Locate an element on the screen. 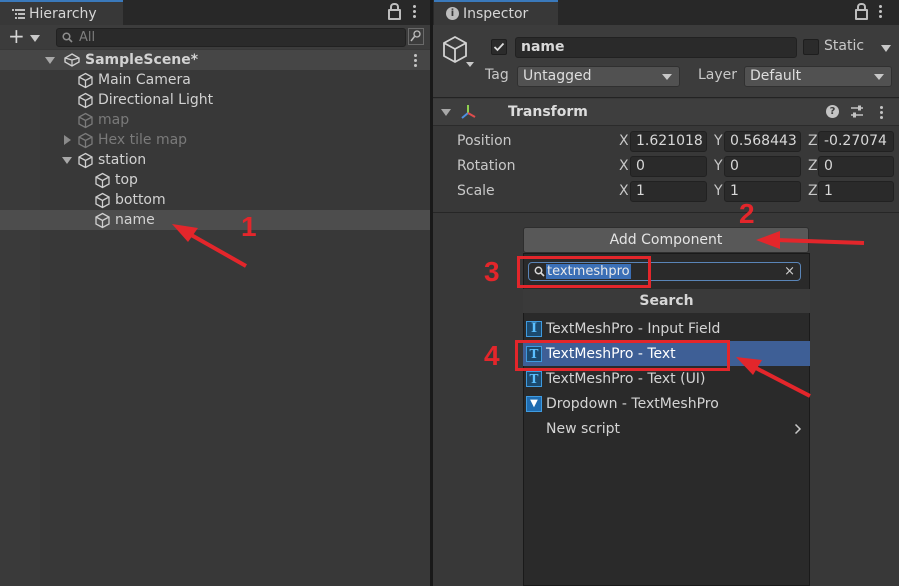 The width and height of the screenshot is (899, 586). annotation-step-2: 2 is located at coordinates (747, 213).